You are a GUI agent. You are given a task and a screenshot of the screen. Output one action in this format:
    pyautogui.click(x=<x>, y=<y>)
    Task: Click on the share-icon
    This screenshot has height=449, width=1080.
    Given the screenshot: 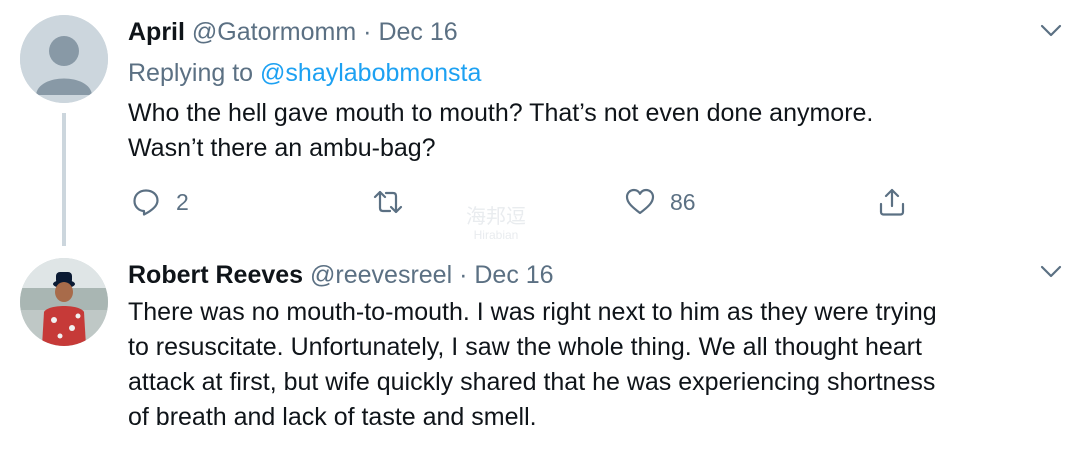 What is the action you would take?
    pyautogui.click(x=892, y=202)
    